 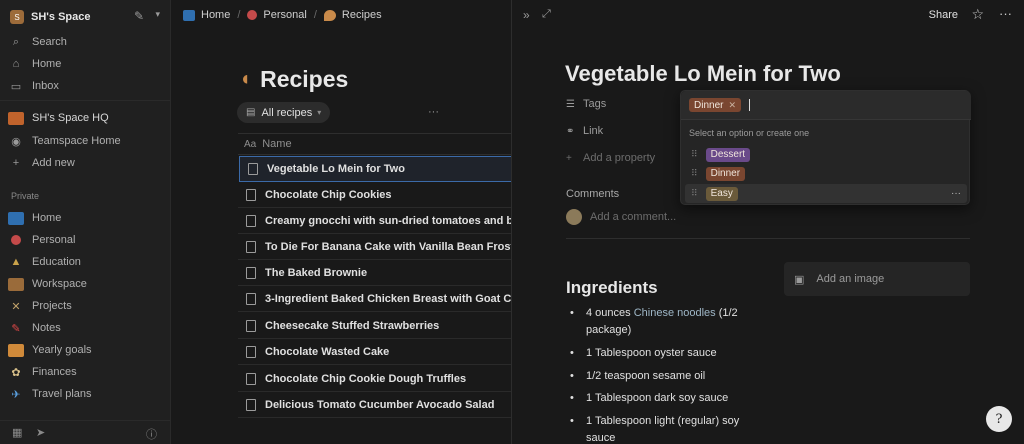 What do you see at coordinates (850, 279) in the screenshot?
I see `add-image-label: Add an image` at bounding box center [850, 279].